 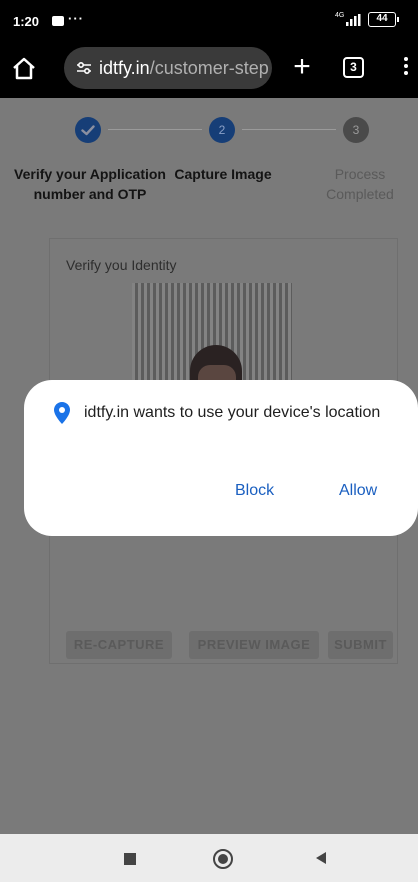 What do you see at coordinates (26, 21) in the screenshot?
I see `status-time: 1:20` at bounding box center [26, 21].